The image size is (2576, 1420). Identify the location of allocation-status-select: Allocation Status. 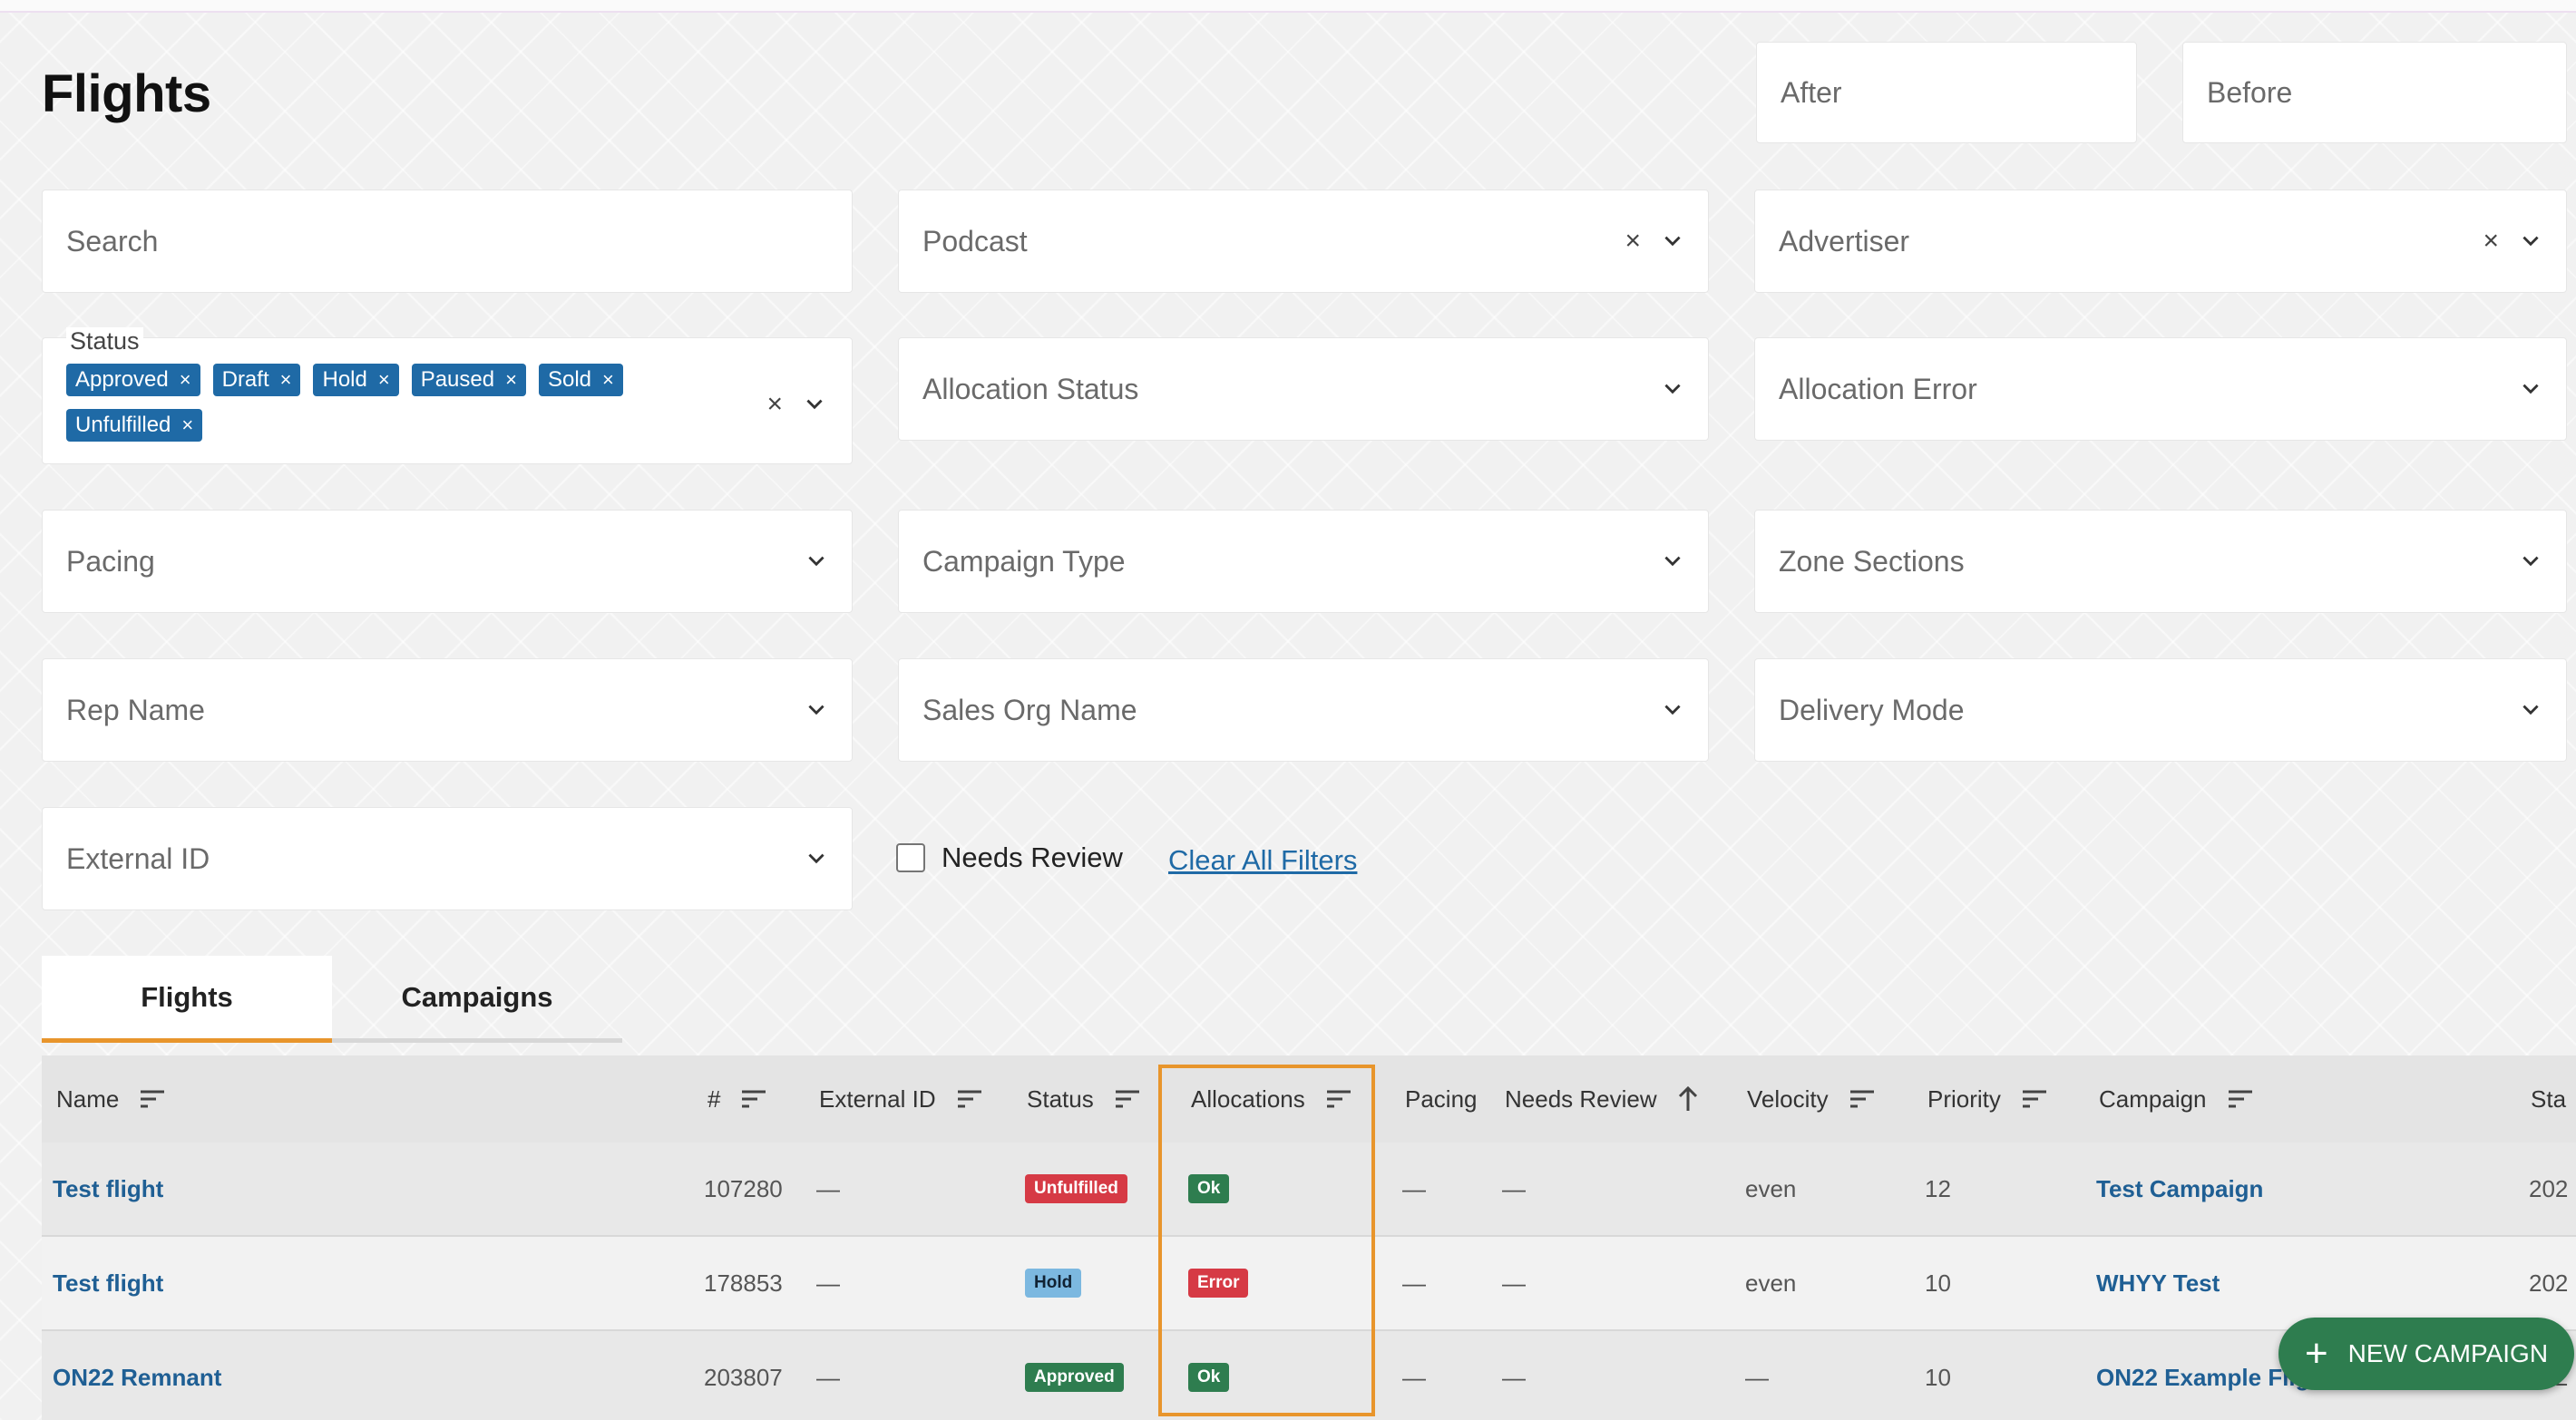
(1303, 389).